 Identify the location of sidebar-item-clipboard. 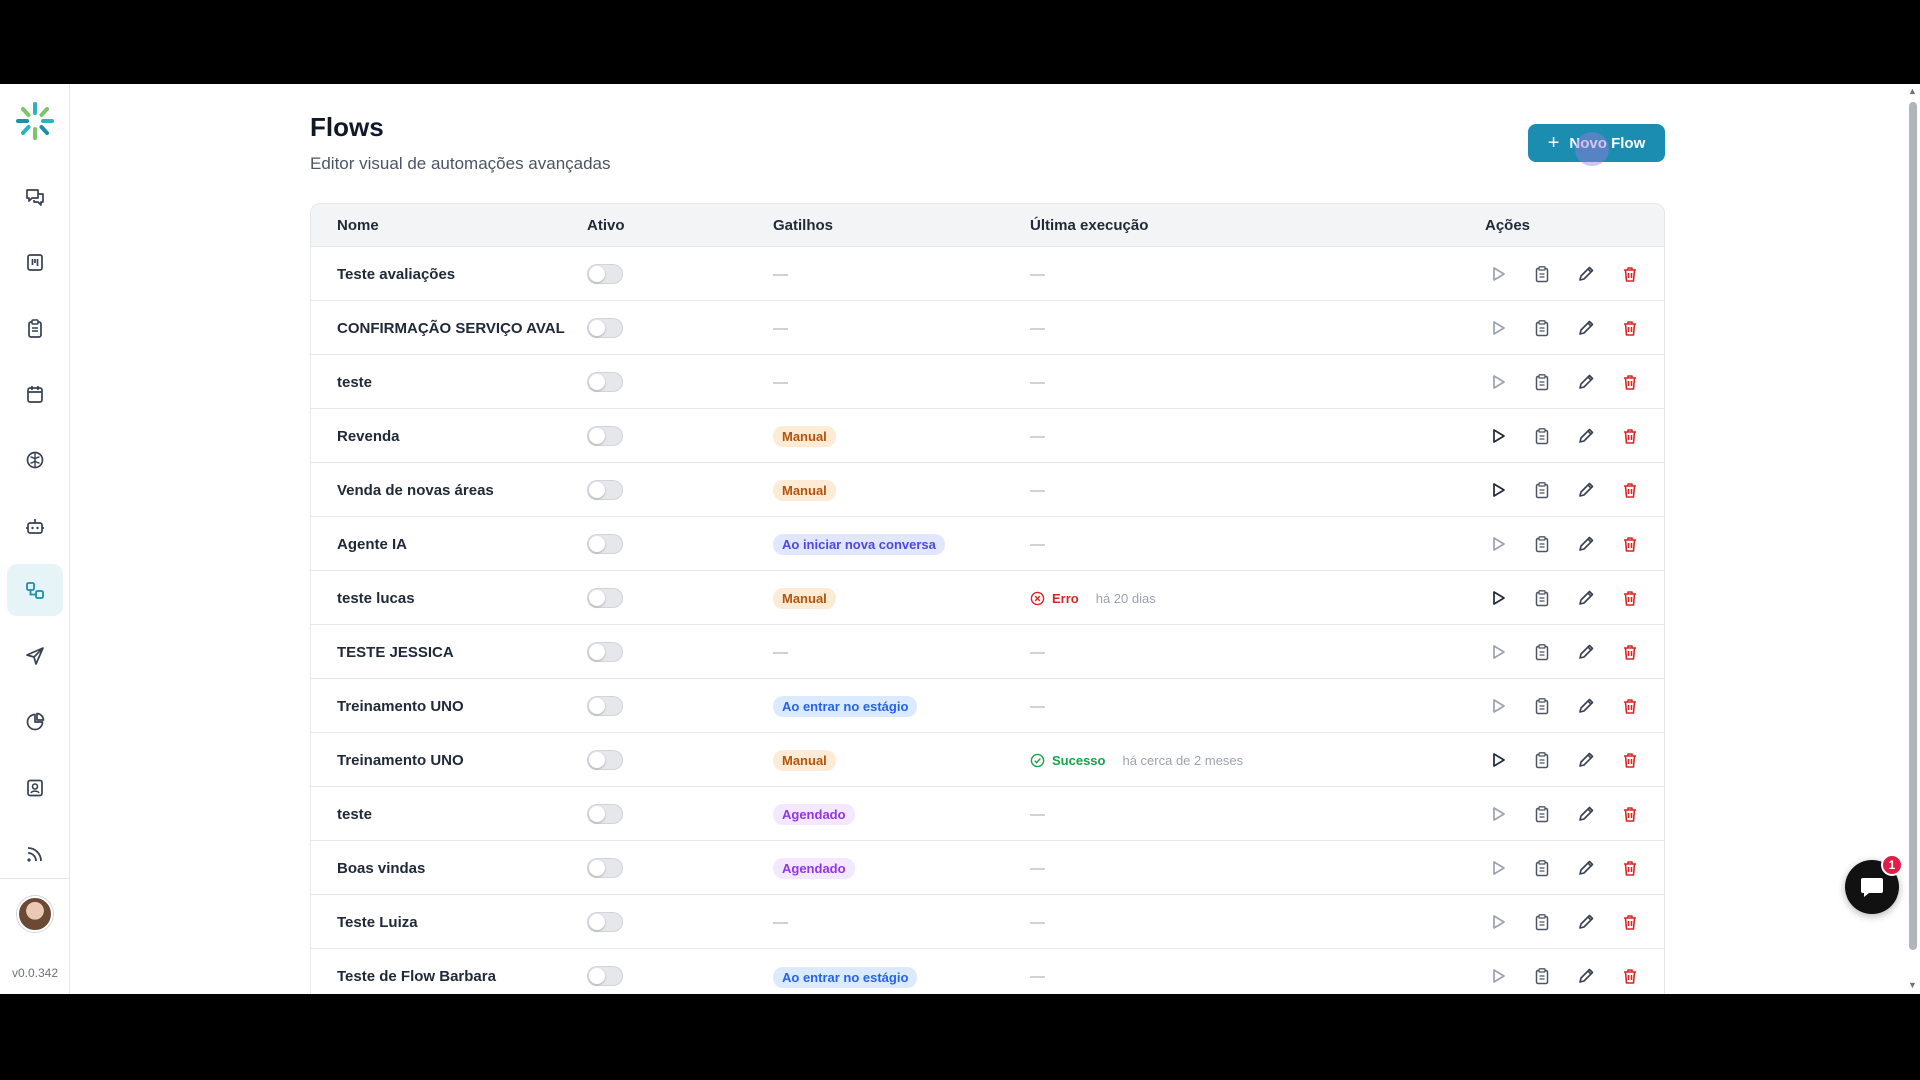
(35, 328).